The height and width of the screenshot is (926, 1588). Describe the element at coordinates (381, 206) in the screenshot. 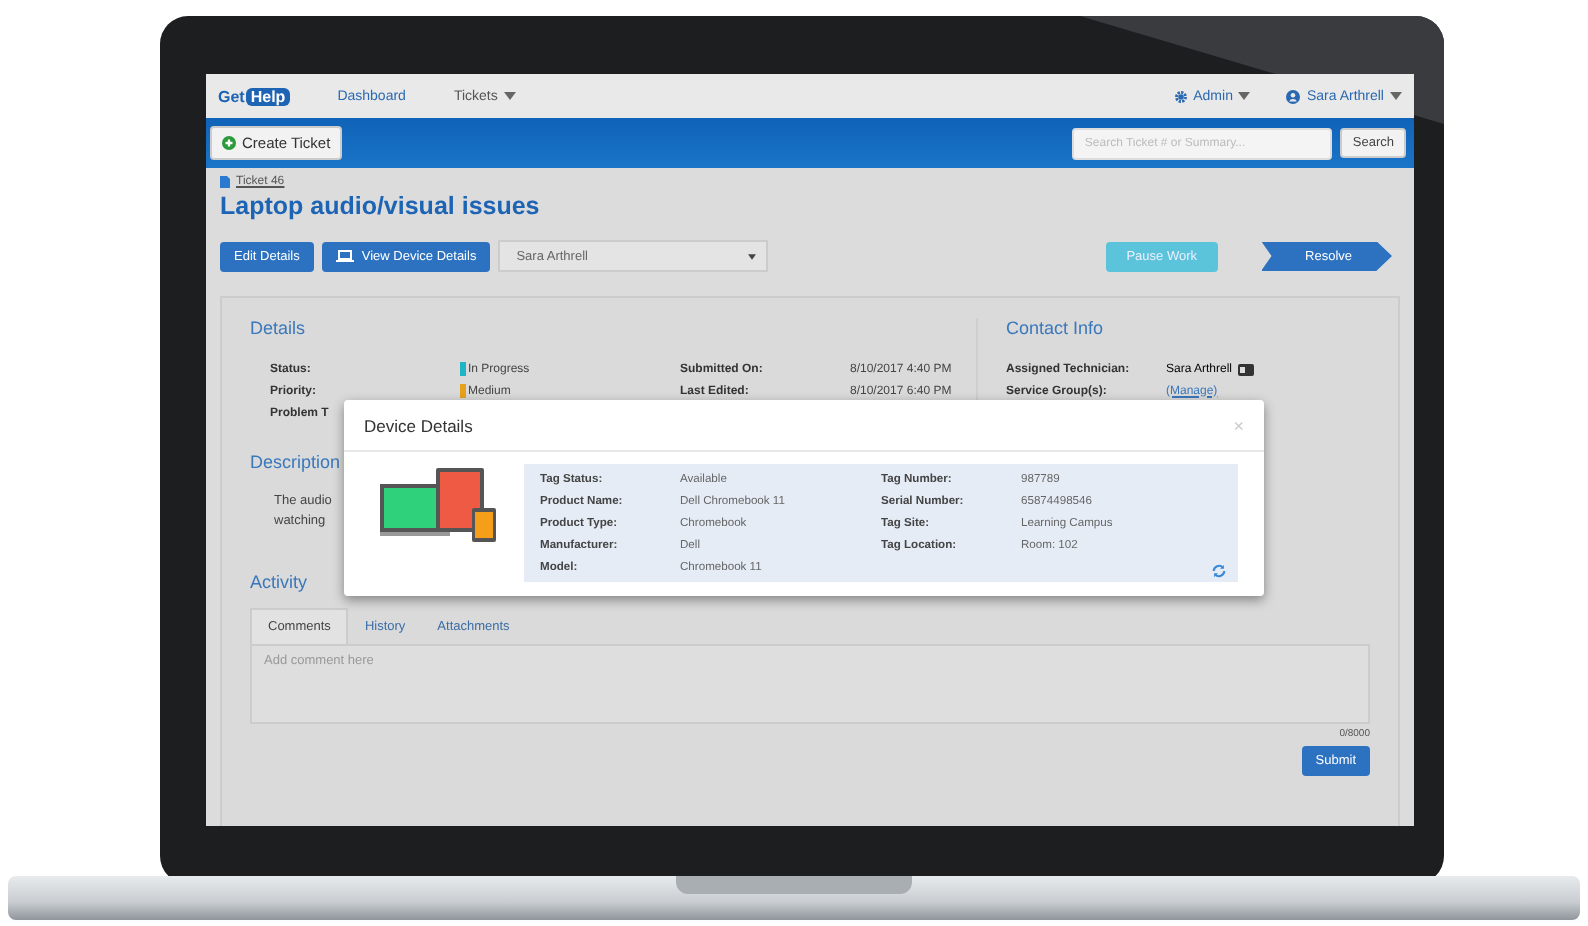

I see `ticket-title: Laptop audio/visual issues` at that location.